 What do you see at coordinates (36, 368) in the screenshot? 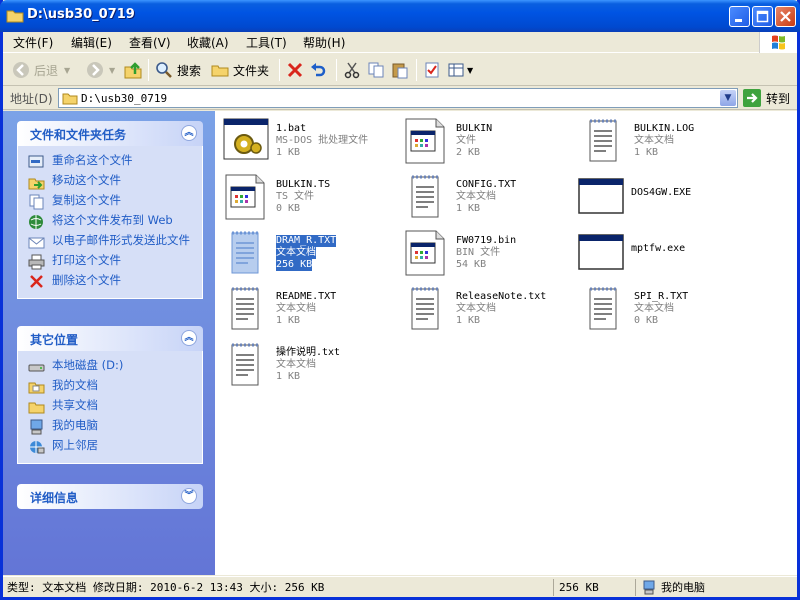
I see `drive-icon` at bounding box center [36, 368].